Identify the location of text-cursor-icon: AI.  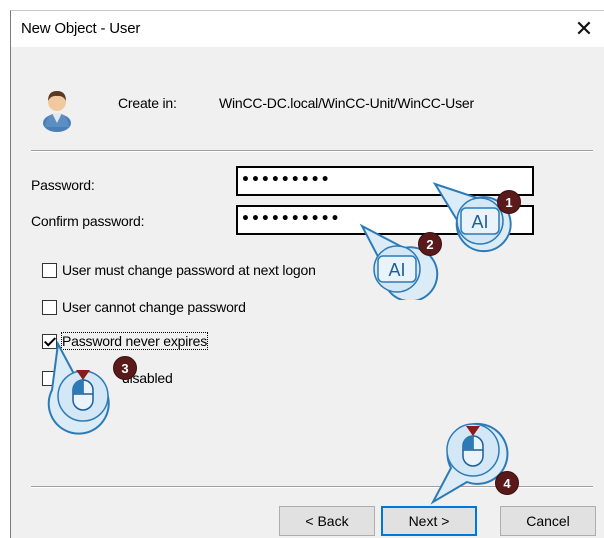
(479, 222).